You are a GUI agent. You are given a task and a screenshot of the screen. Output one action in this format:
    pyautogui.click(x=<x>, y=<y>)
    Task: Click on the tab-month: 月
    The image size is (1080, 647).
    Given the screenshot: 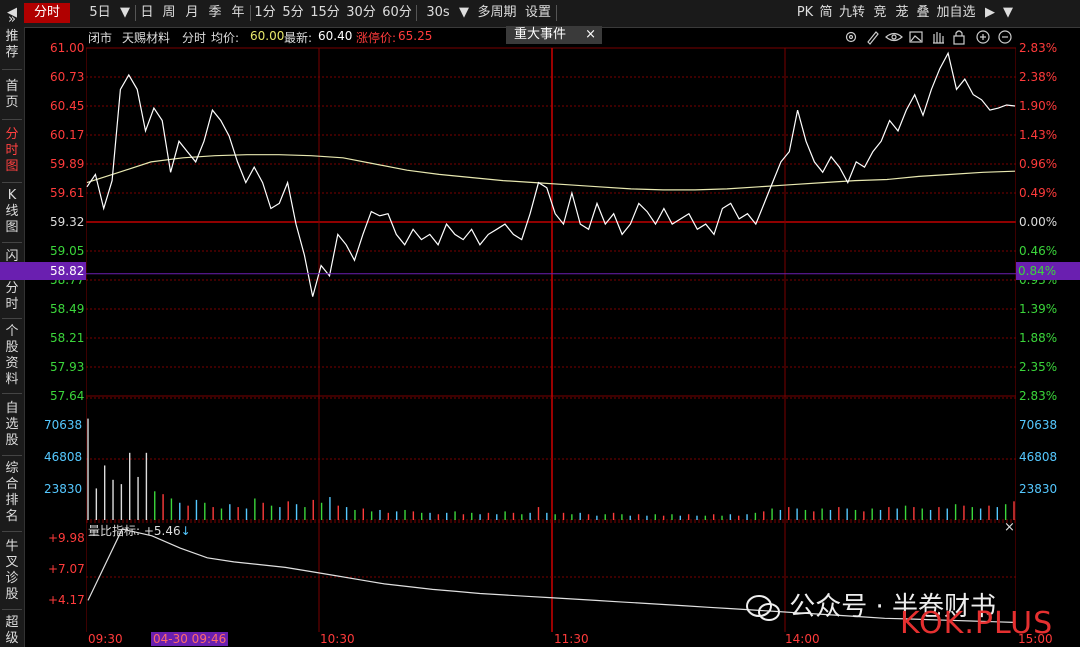 What is the action you would take?
    pyautogui.click(x=192, y=13)
    